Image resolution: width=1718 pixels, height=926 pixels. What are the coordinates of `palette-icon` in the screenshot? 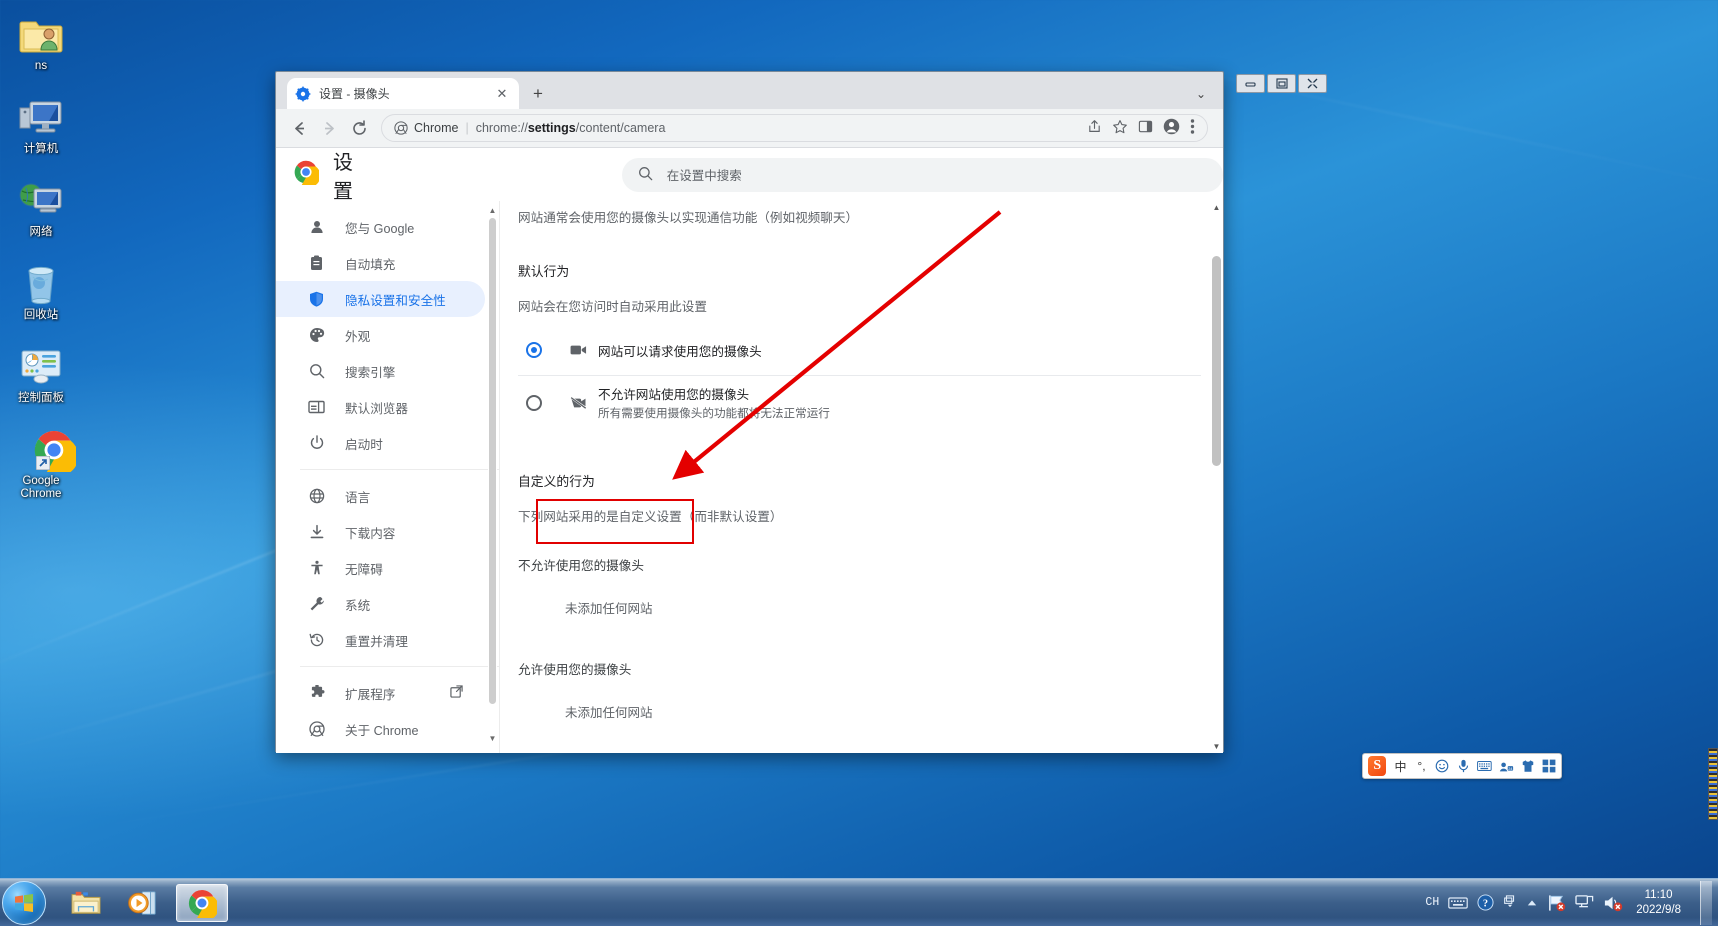 It's located at (316, 335).